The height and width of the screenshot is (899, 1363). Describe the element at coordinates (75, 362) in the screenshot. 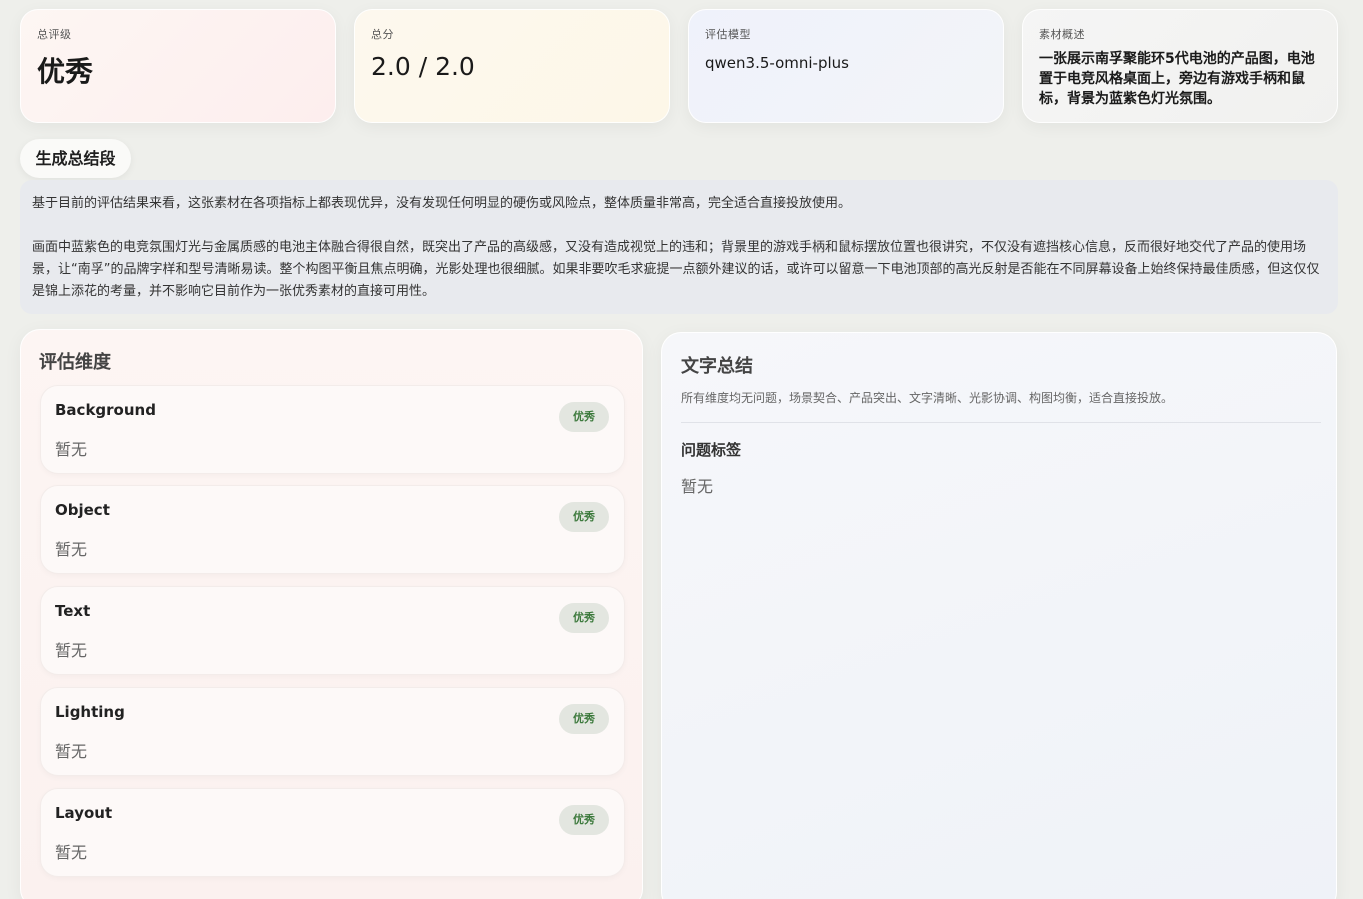

I see `dimensions-title: 评估维度` at that location.